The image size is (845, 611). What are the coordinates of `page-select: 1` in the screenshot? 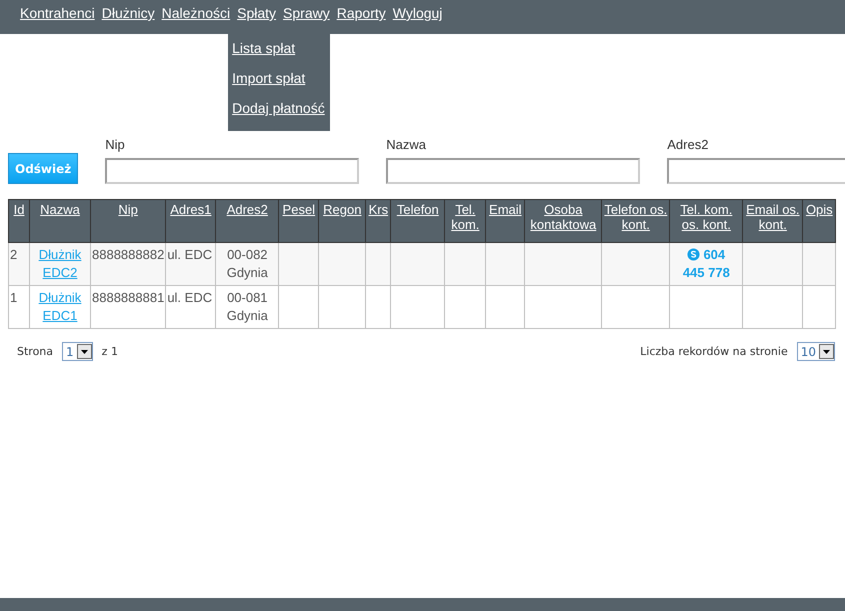 It's located at (77, 351).